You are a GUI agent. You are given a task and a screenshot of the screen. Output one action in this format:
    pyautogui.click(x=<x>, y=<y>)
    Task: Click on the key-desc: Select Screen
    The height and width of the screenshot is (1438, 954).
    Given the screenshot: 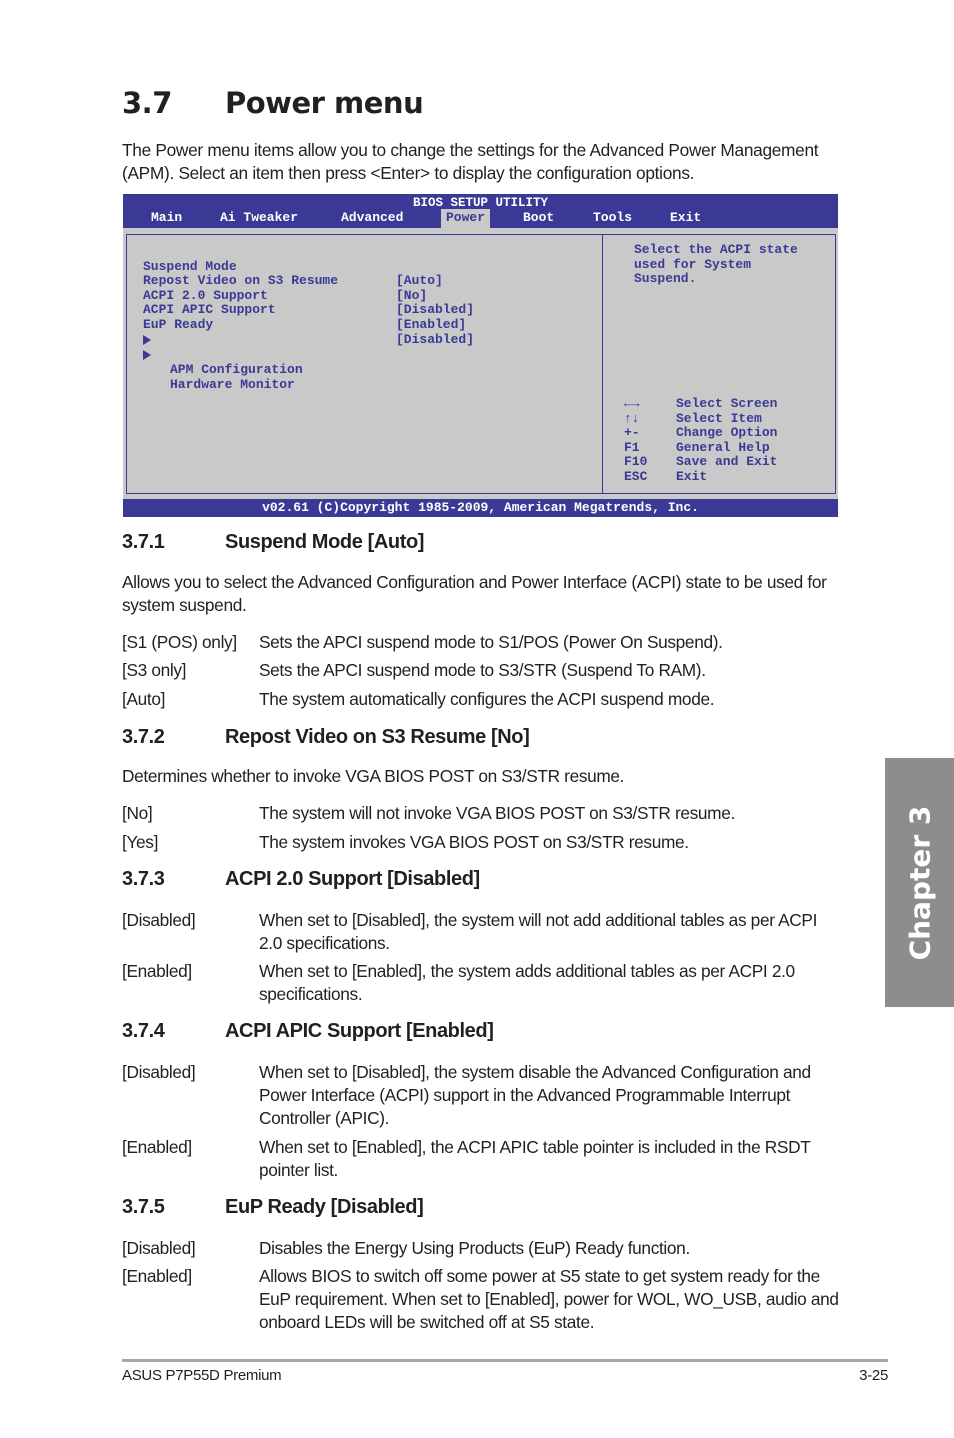 What is the action you would take?
    pyautogui.click(x=727, y=403)
    